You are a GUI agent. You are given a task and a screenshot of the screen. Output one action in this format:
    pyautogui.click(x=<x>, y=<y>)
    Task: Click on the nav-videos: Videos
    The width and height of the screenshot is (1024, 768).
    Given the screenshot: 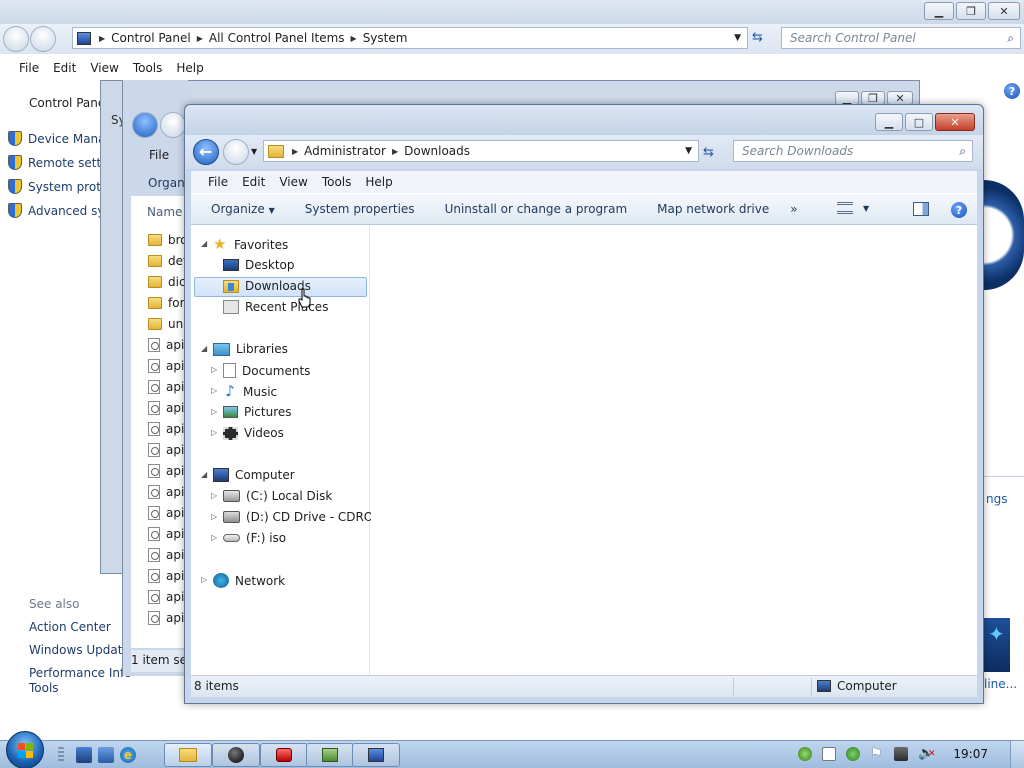 What is the action you would take?
    pyautogui.click(x=253, y=433)
    